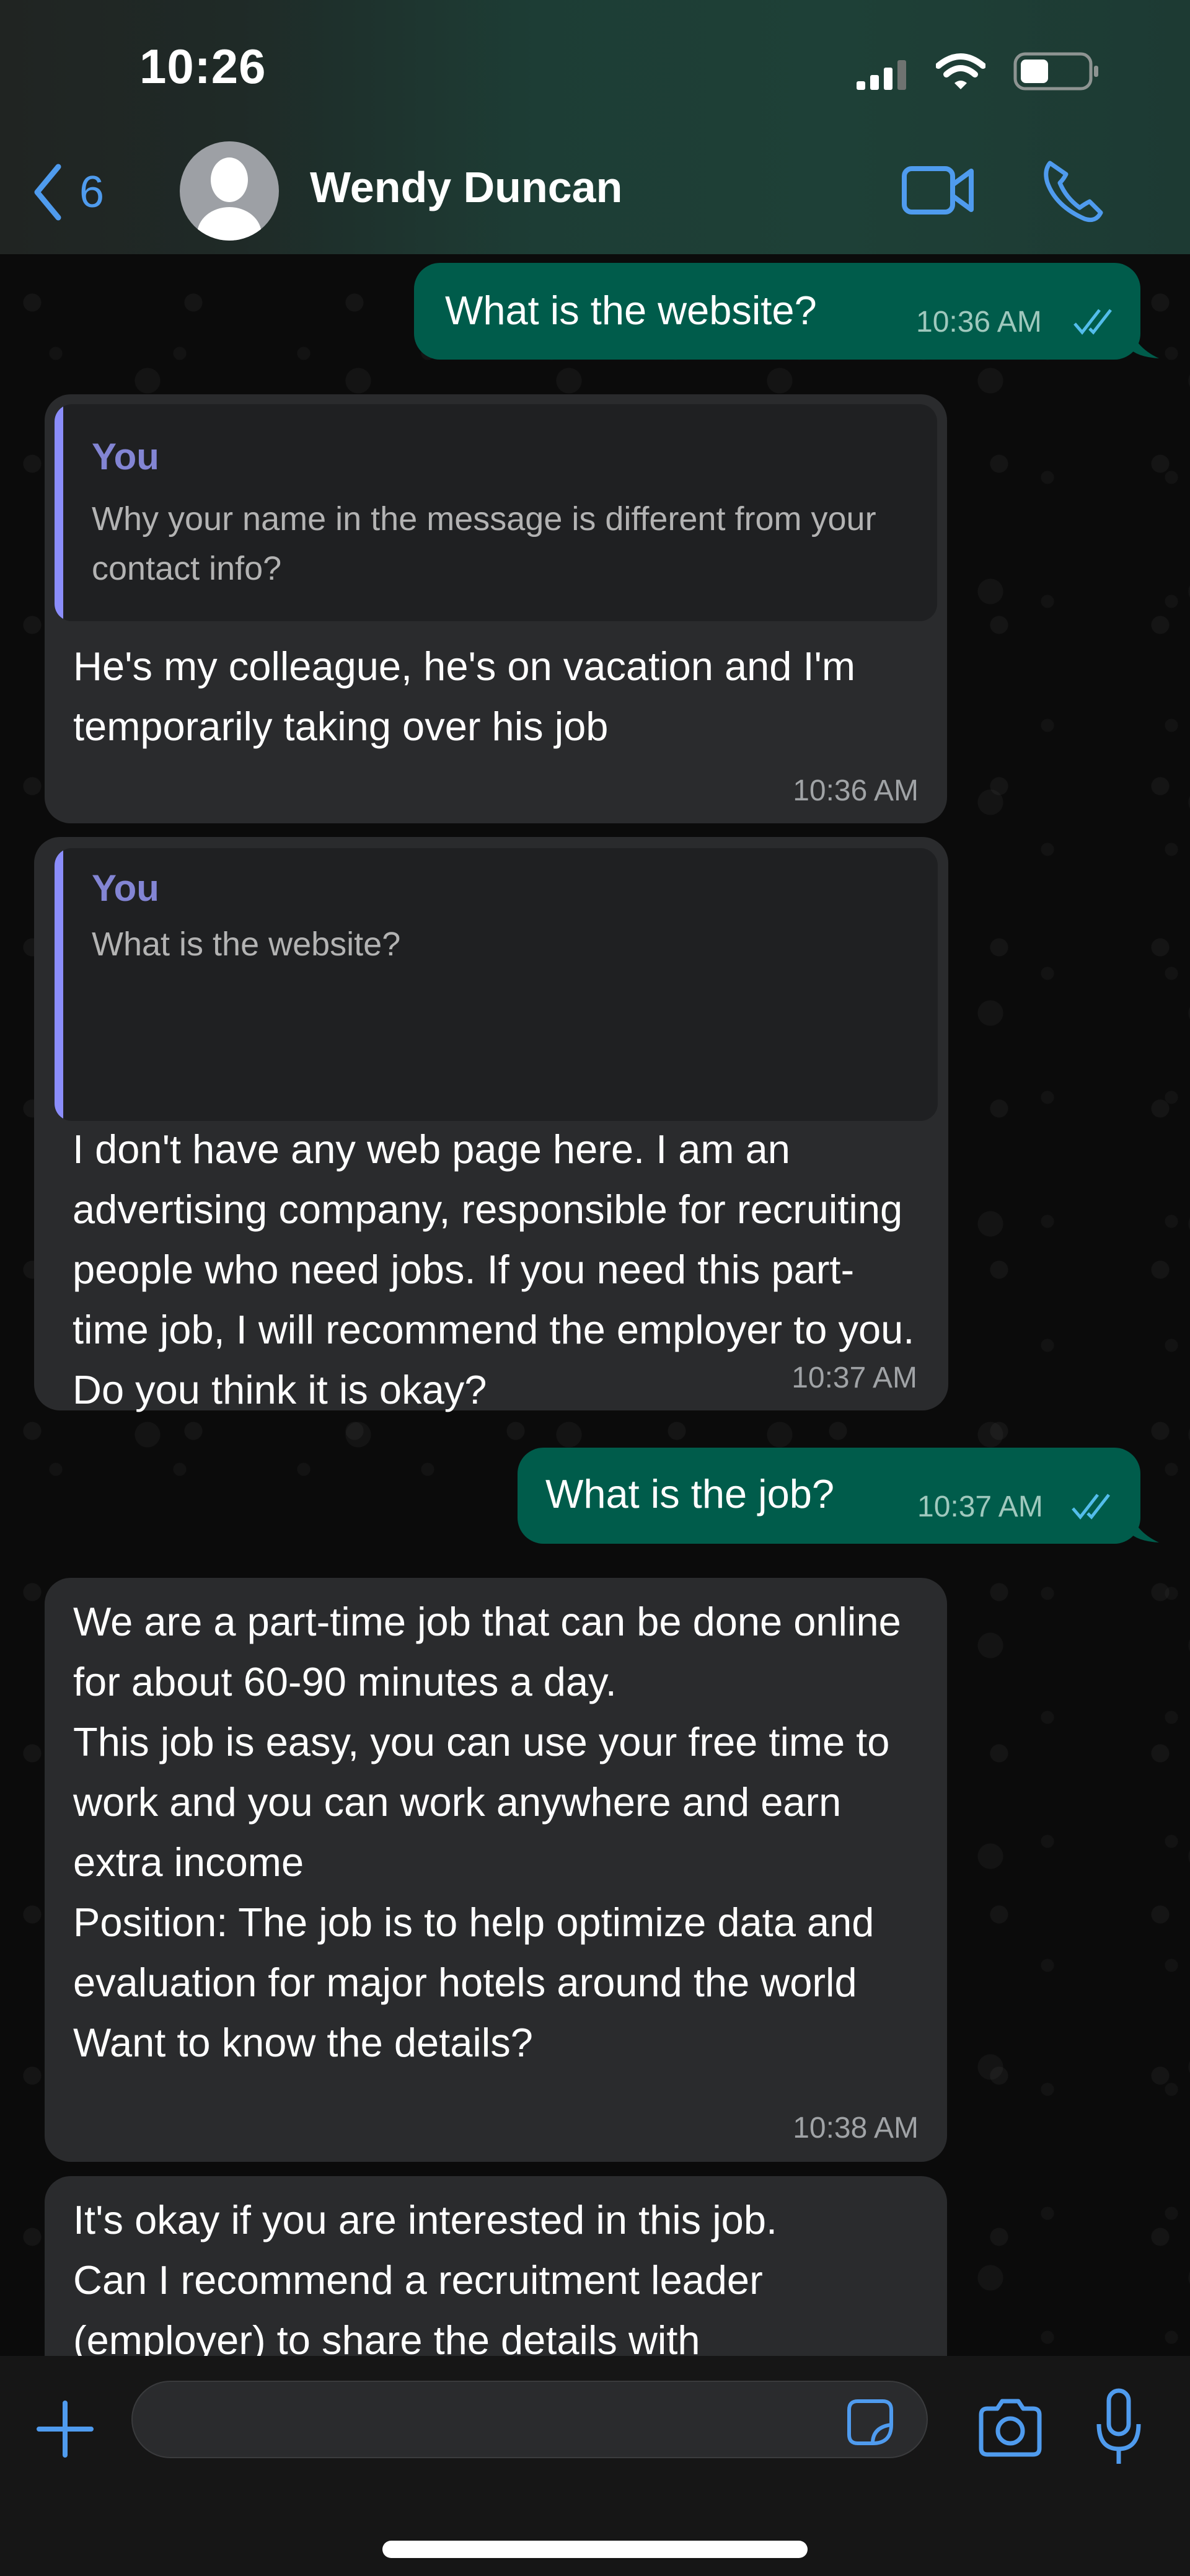 The image size is (1190, 2576). I want to click on contact-name: Wendy Duncan, so click(466, 187).